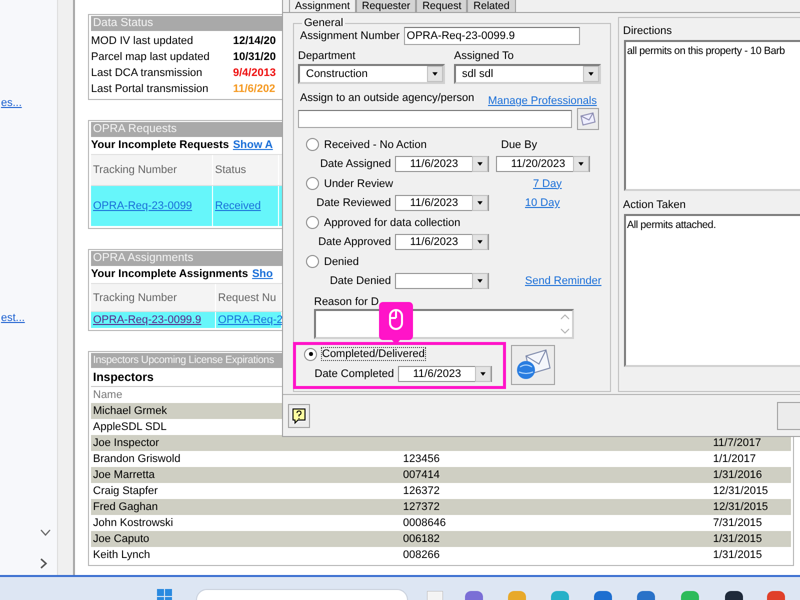 This screenshot has width=800, height=600. What do you see at coordinates (121, 539) in the screenshot?
I see `table-cell: Joe Caputo` at bounding box center [121, 539].